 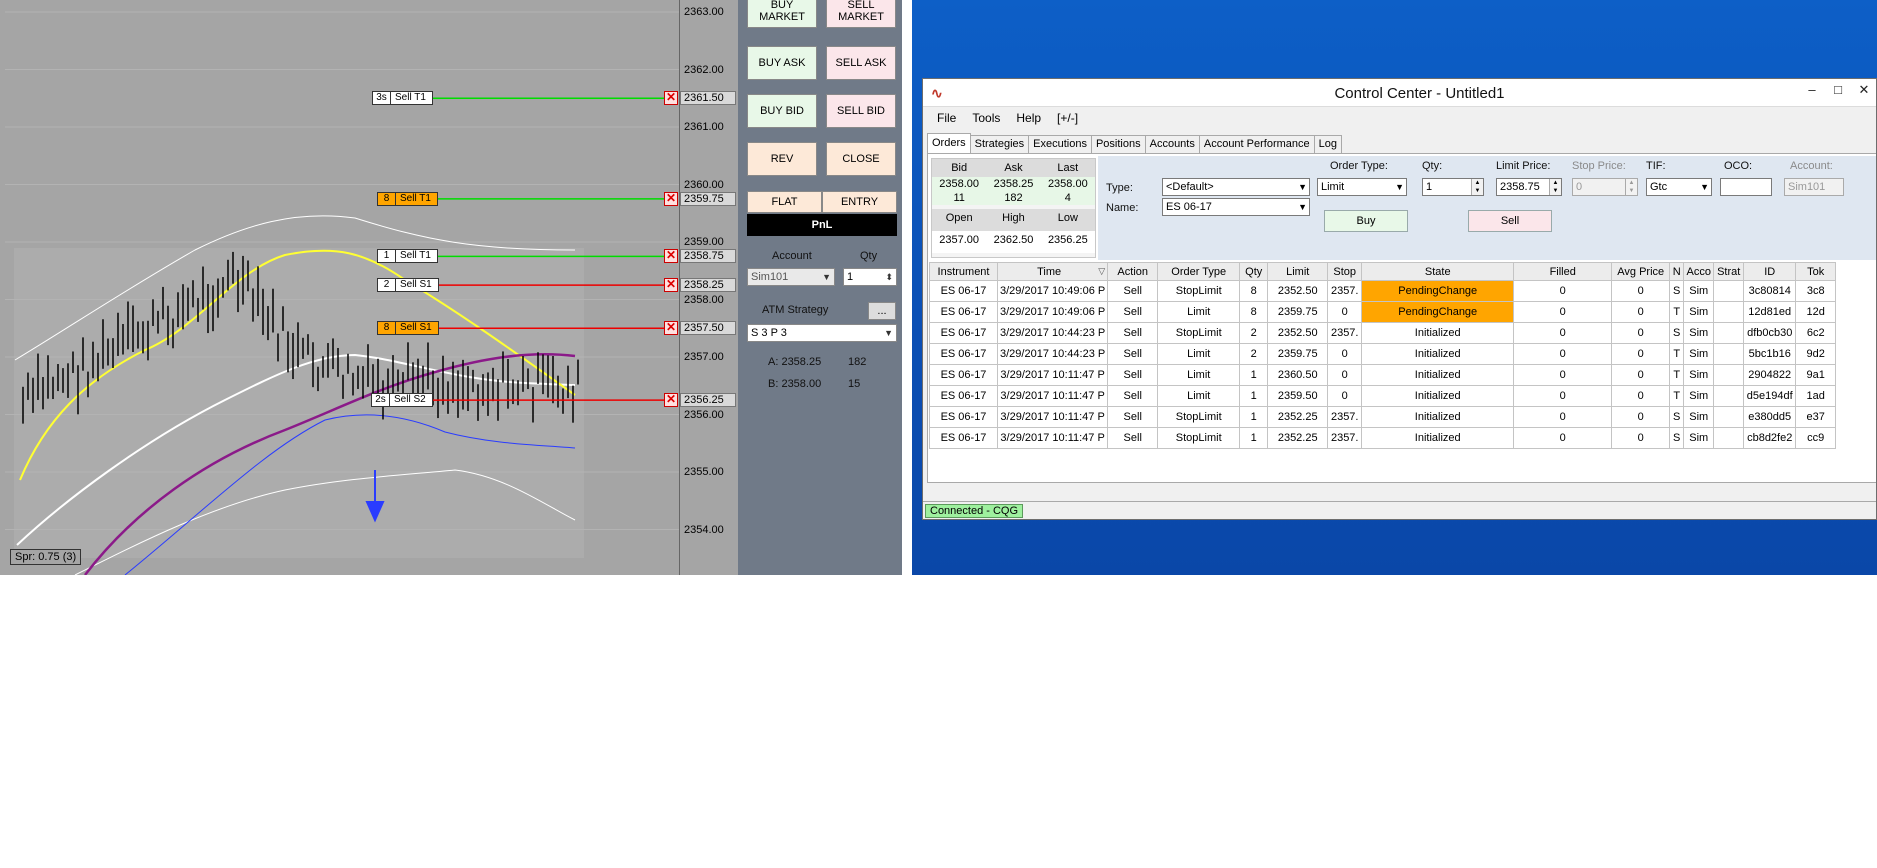 What do you see at coordinates (1052, 271) in the screenshot?
I see `column-header: Time ▽` at bounding box center [1052, 271].